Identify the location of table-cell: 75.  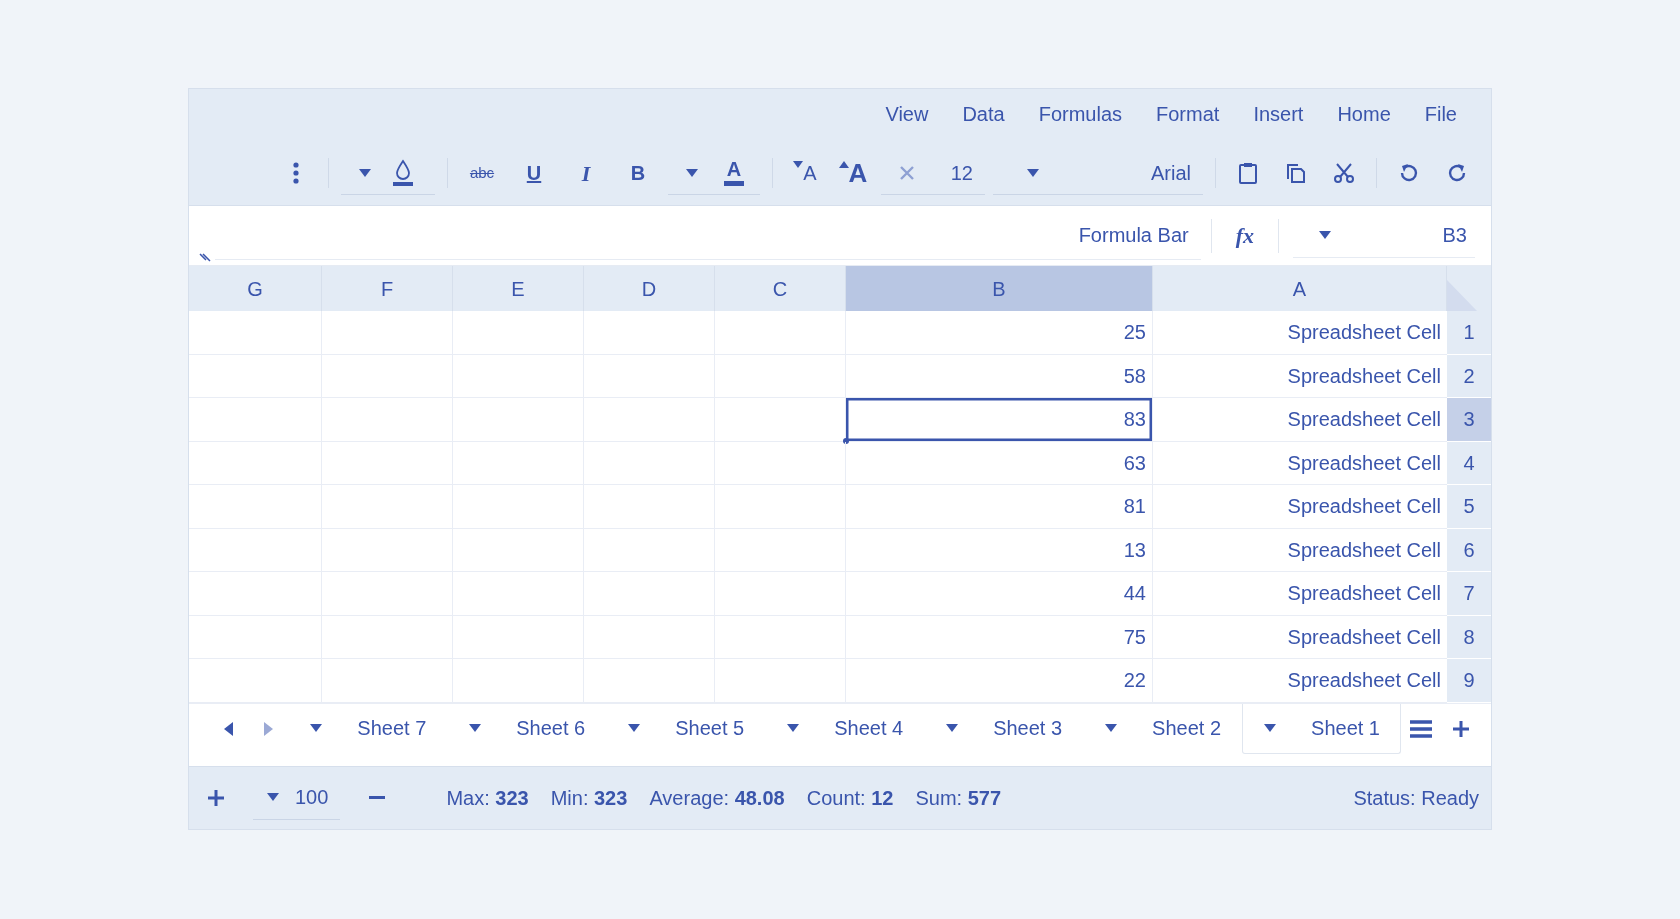
(999, 637).